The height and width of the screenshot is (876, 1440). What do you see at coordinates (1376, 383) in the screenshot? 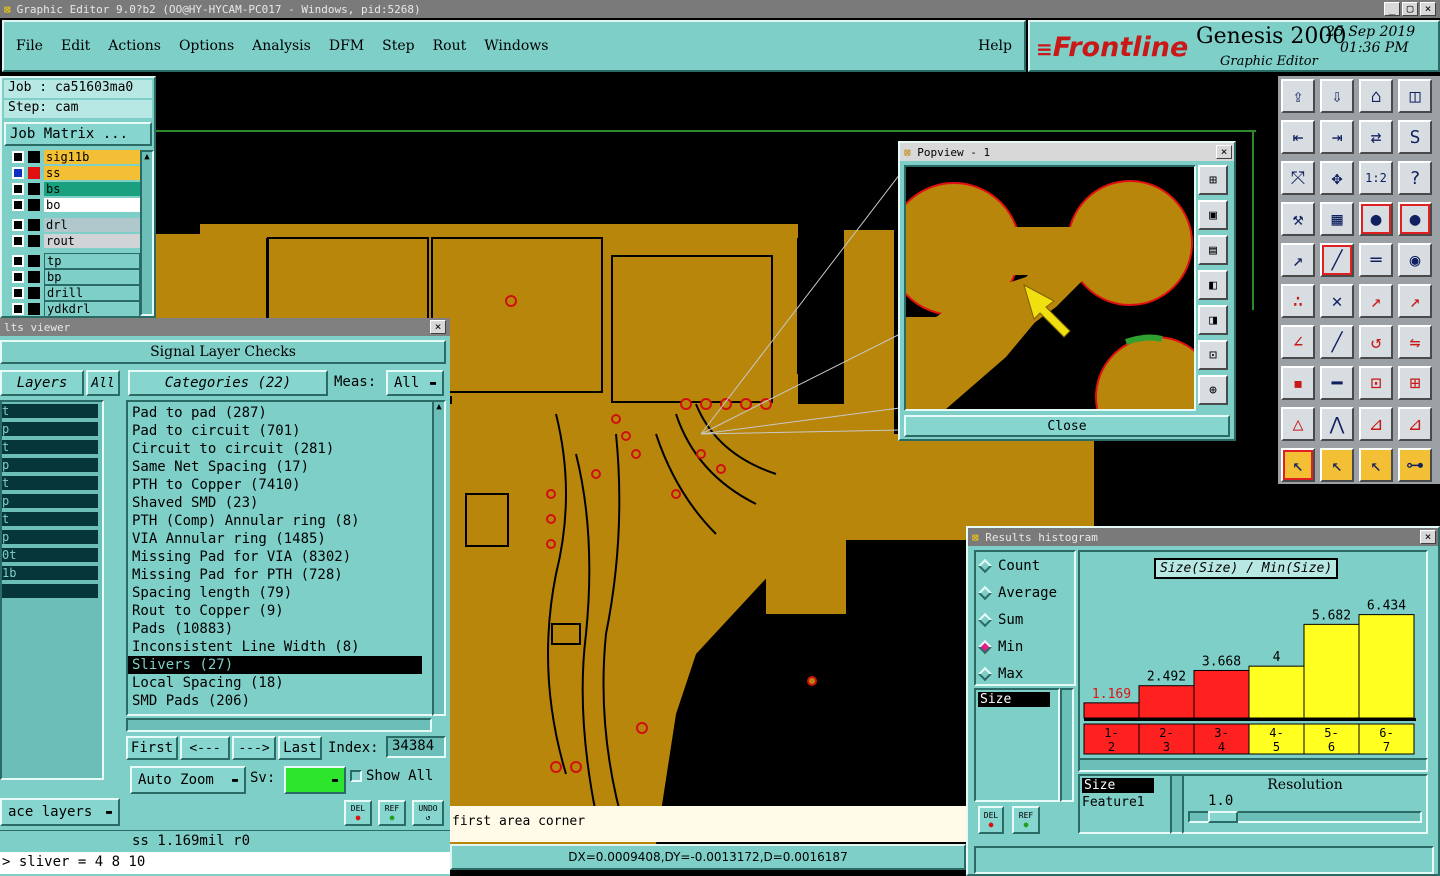
I see `bracket-icon: ⊡` at bounding box center [1376, 383].